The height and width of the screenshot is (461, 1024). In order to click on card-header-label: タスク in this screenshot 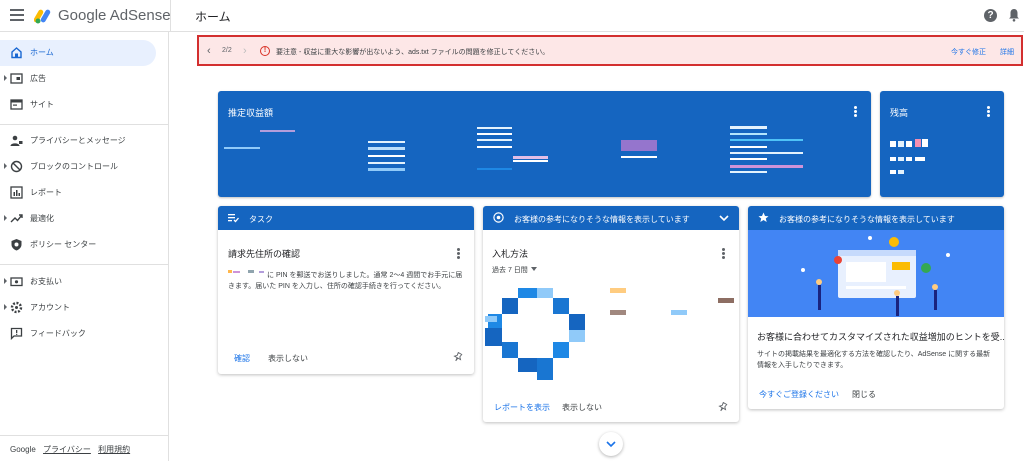, I will do `click(261, 219)`.